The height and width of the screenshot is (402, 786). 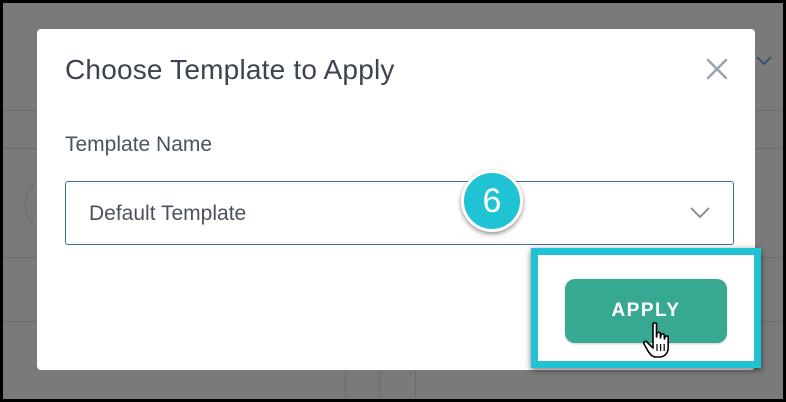 What do you see at coordinates (492, 201) in the screenshot?
I see `step-number-badge: 6` at bounding box center [492, 201].